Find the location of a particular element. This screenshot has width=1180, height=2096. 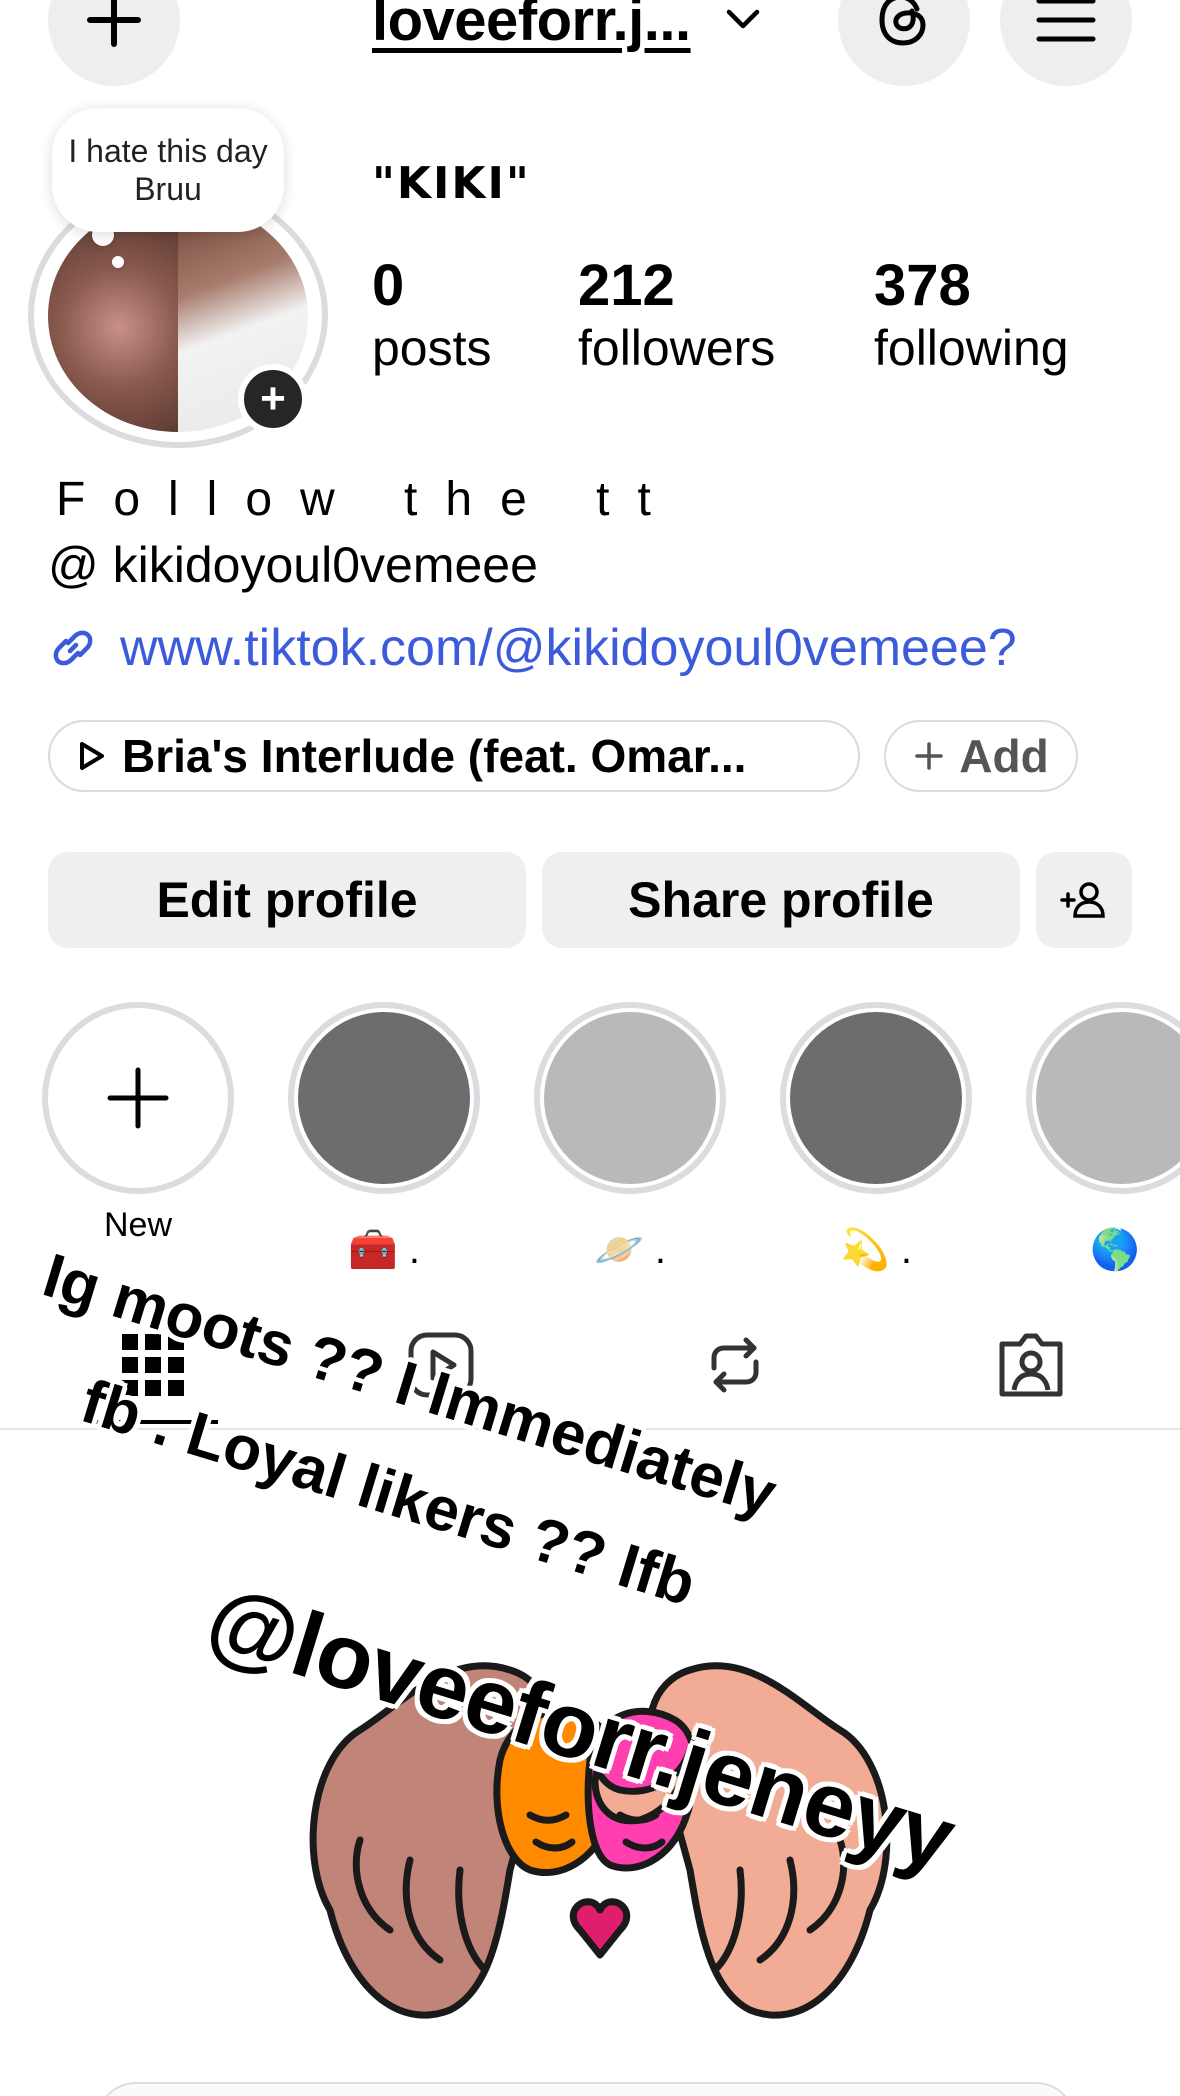

add-label: Add is located at coordinates (1004, 756).